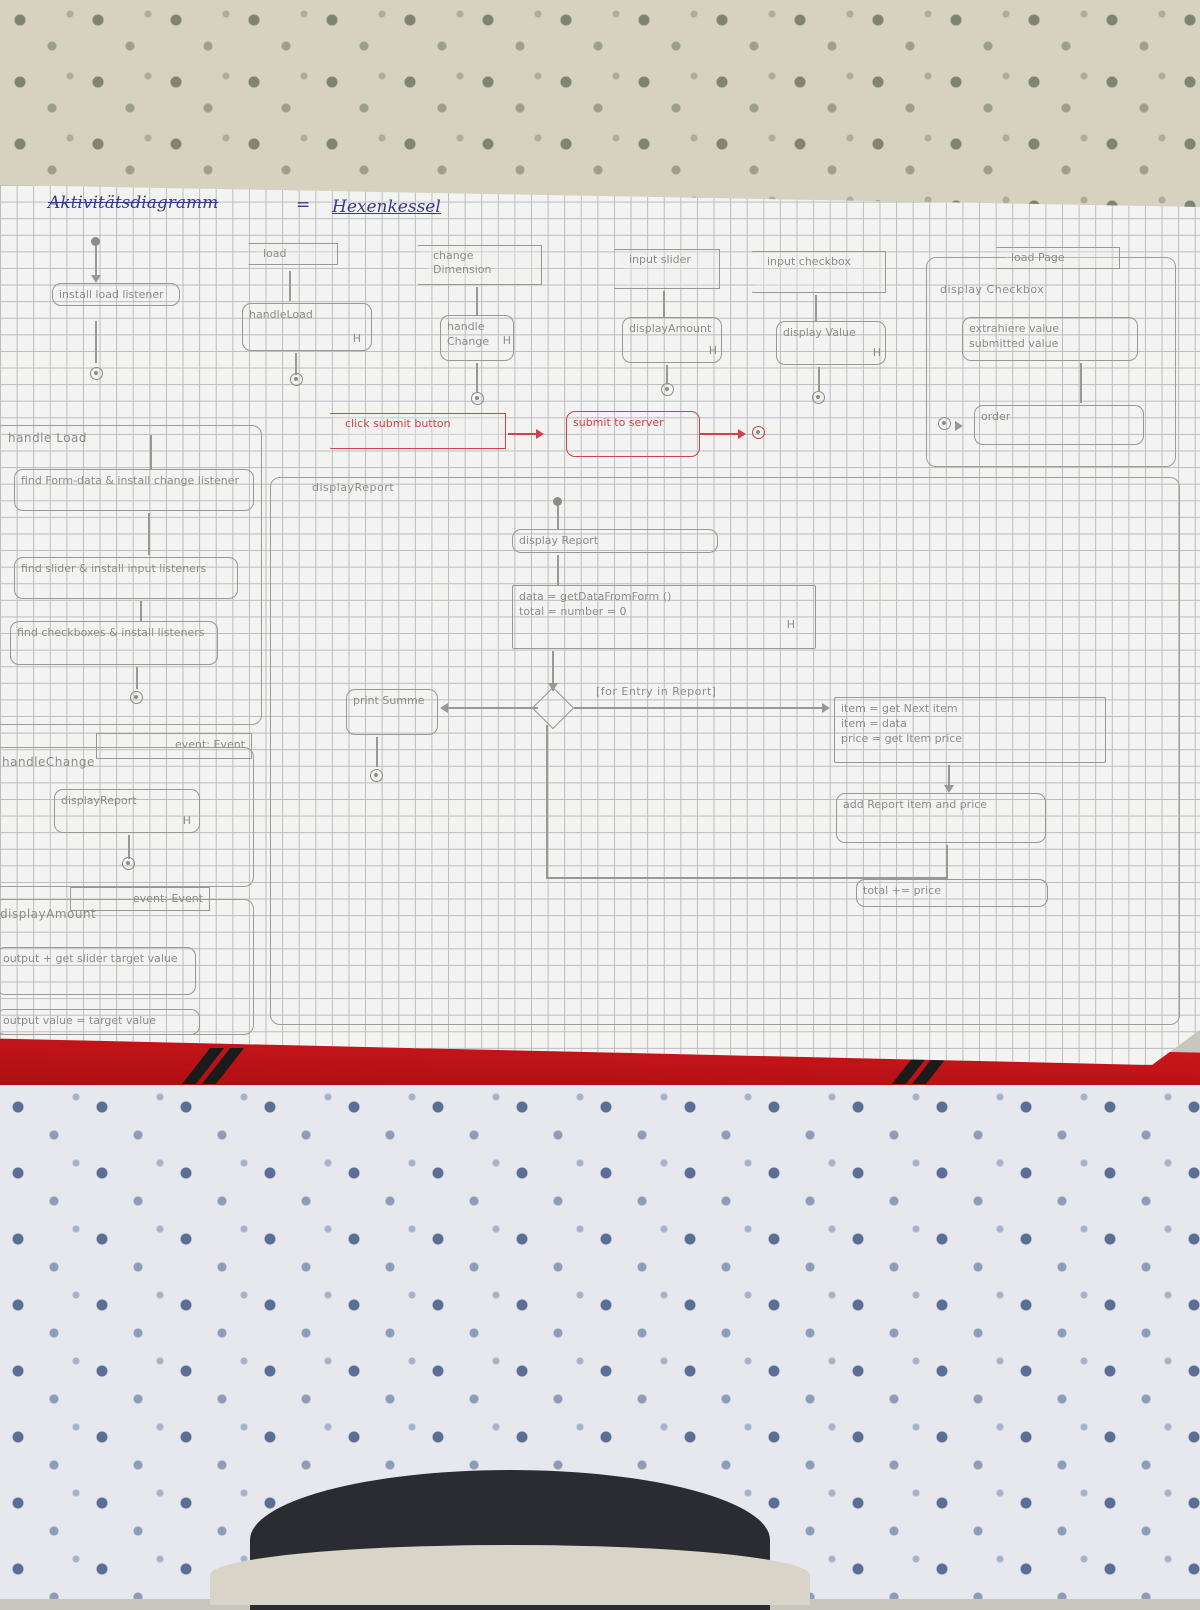  Describe the element at coordinates (672, 340) in the screenshot. I see `action-display-amount: displayAmount H` at that location.